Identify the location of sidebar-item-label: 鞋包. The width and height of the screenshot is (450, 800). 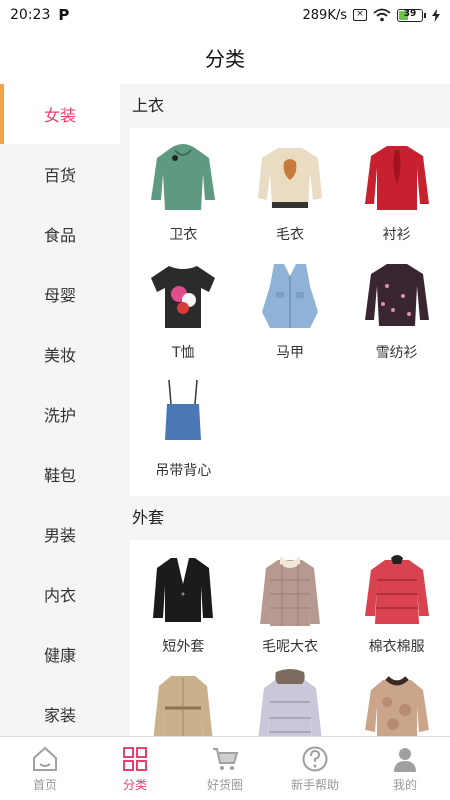
(59, 475).